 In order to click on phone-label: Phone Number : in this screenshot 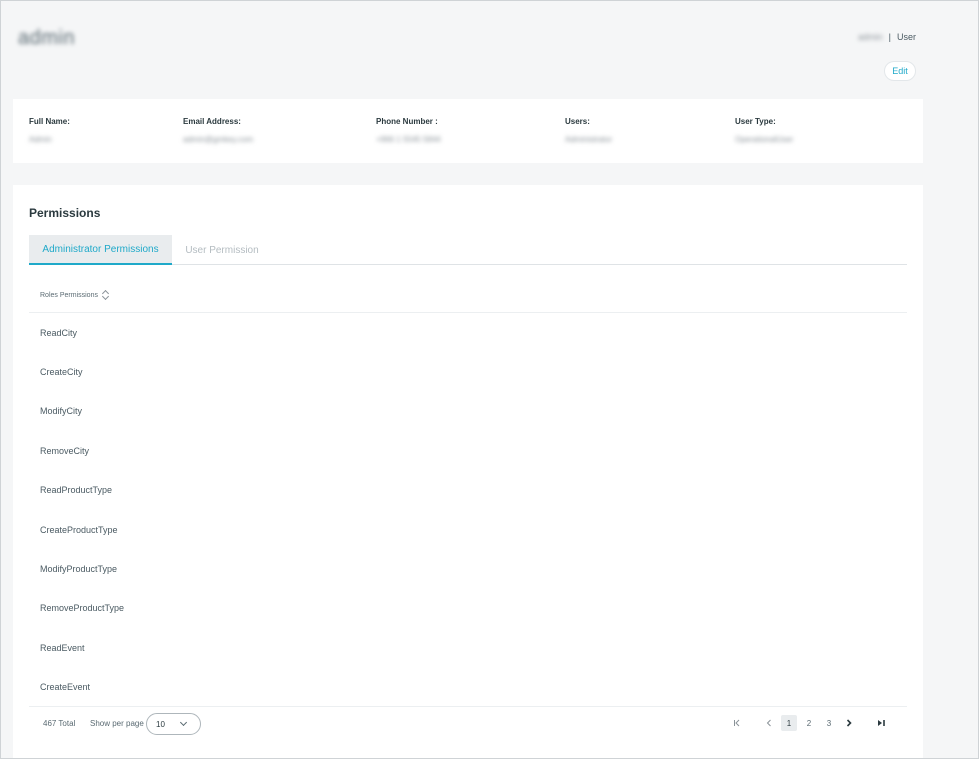, I will do `click(407, 121)`.